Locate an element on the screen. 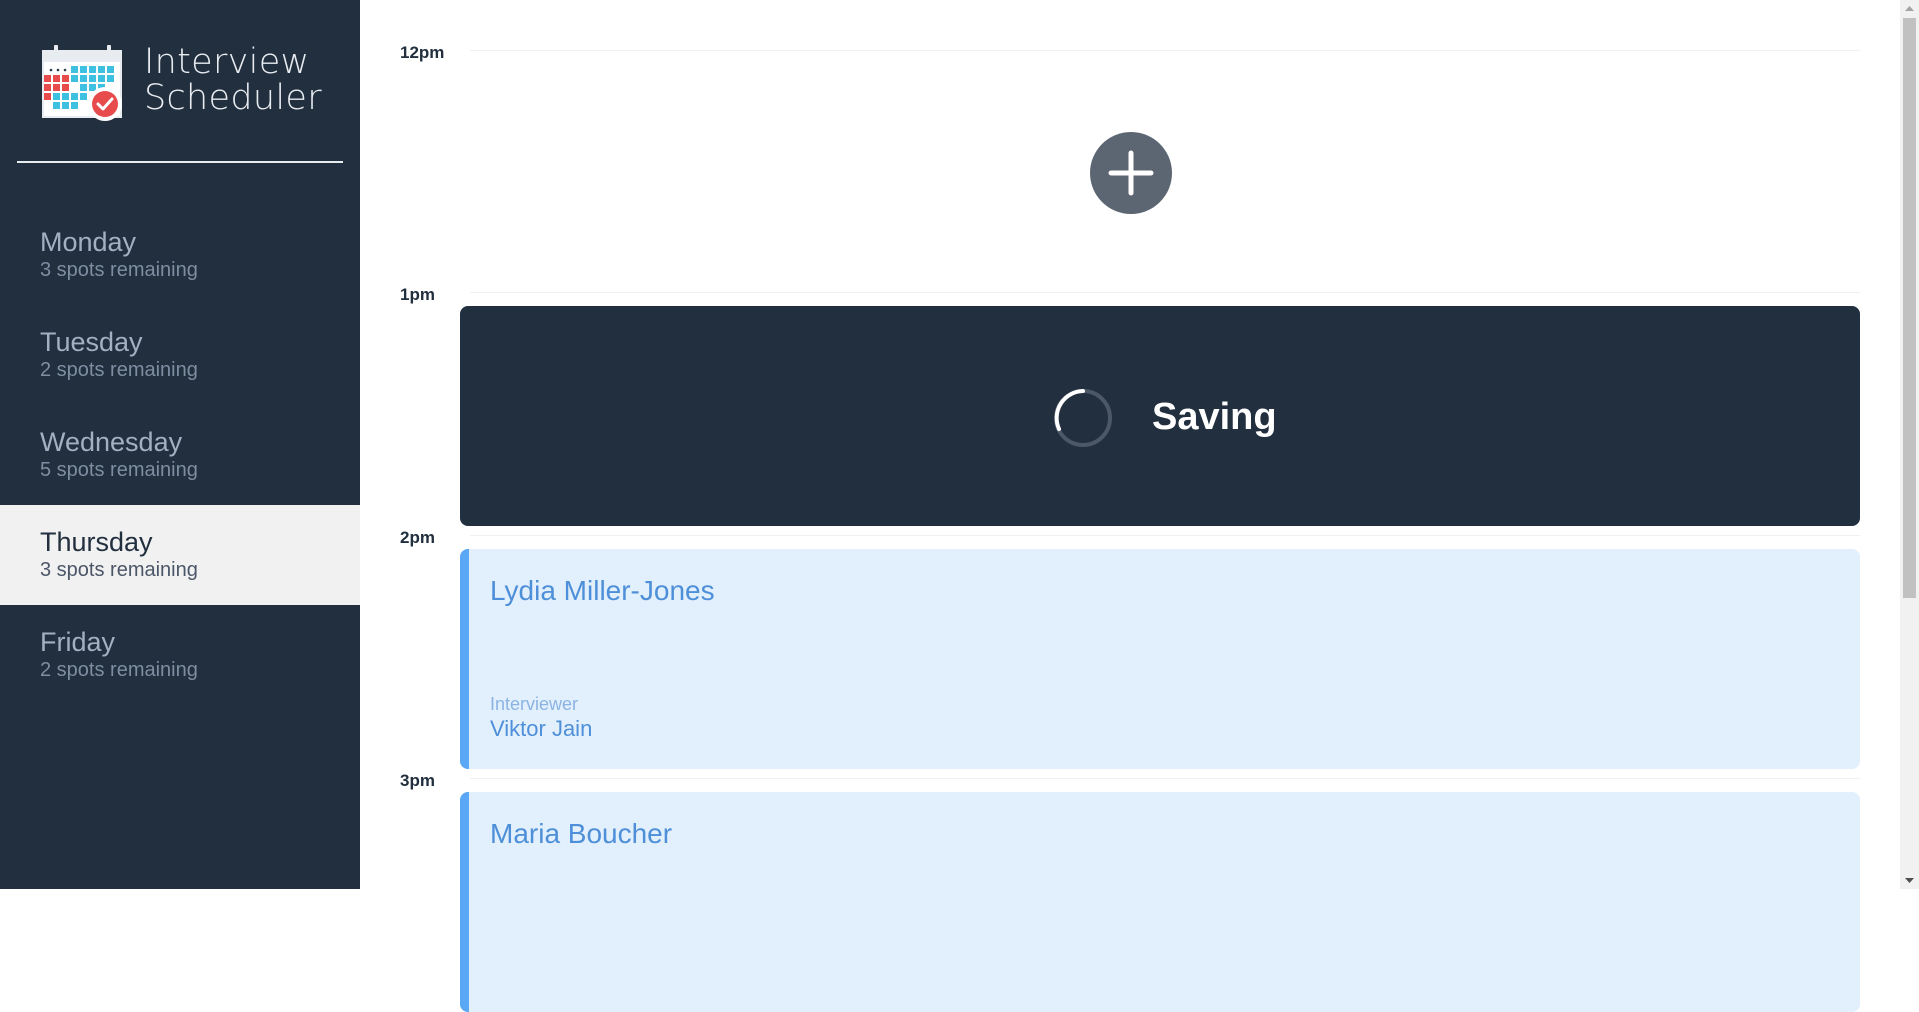 This screenshot has width=1919, height=1012. app-title-line-1: Interview is located at coordinates (227, 62).